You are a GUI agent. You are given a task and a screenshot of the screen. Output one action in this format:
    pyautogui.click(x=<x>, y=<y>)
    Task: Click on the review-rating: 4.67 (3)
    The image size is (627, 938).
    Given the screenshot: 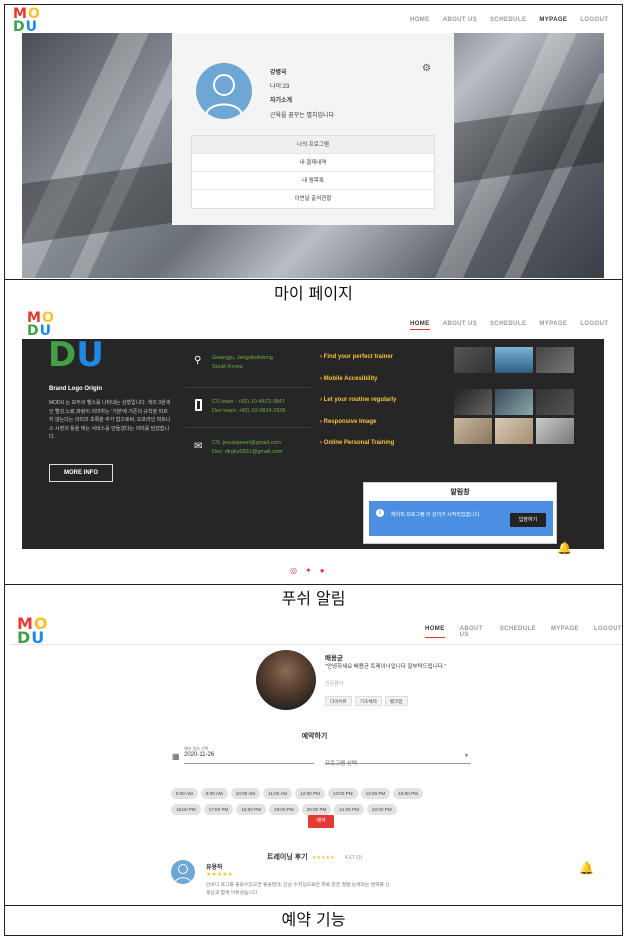 What is the action you would take?
    pyautogui.click(x=353, y=858)
    